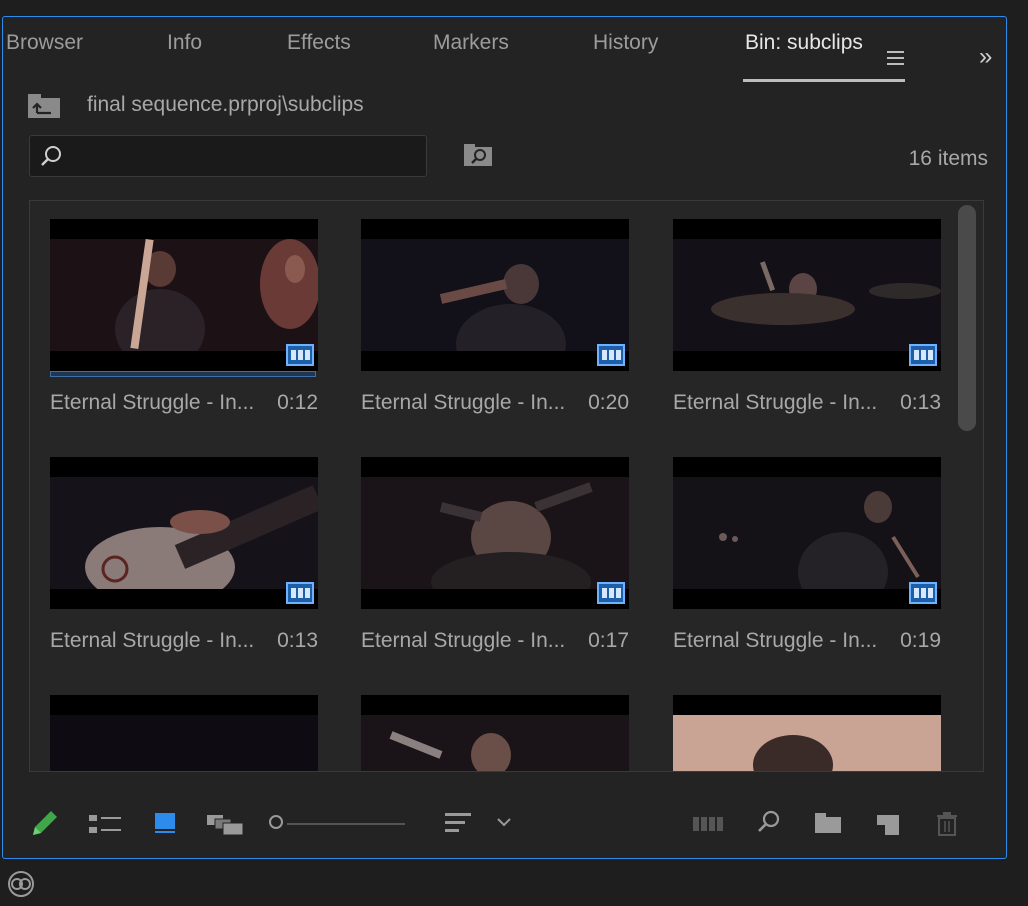  I want to click on vertical-scrollbar, so click(967, 318).